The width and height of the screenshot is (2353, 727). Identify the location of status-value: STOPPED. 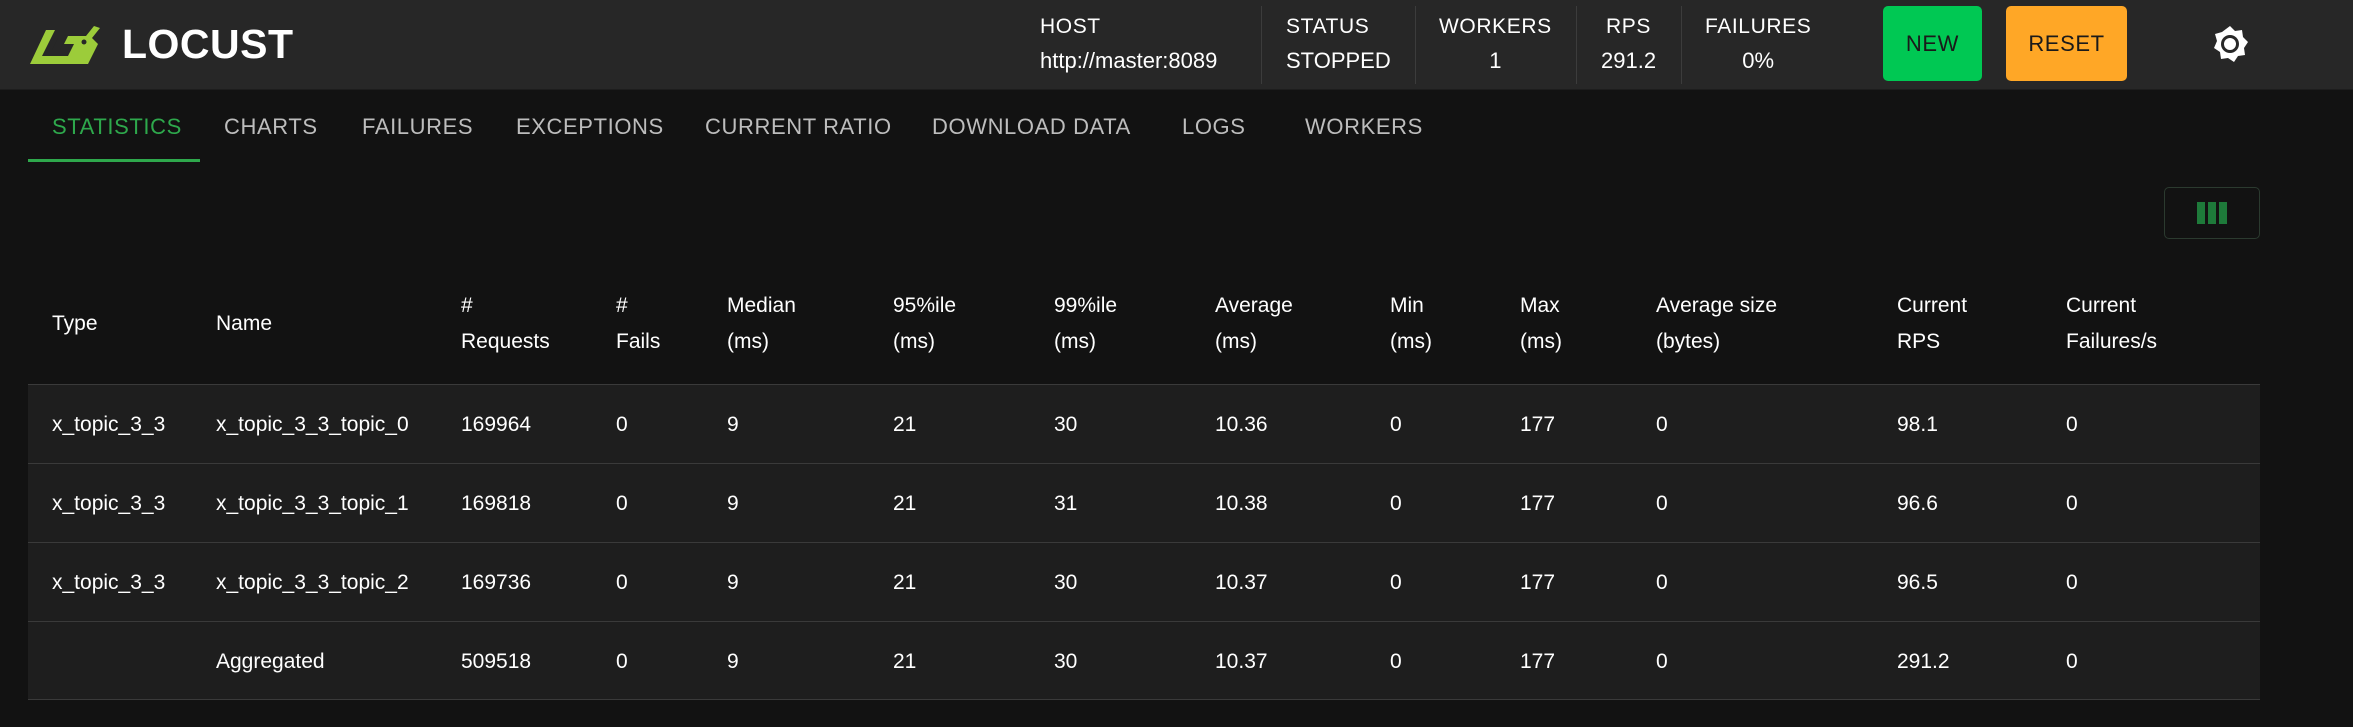
(1338, 60).